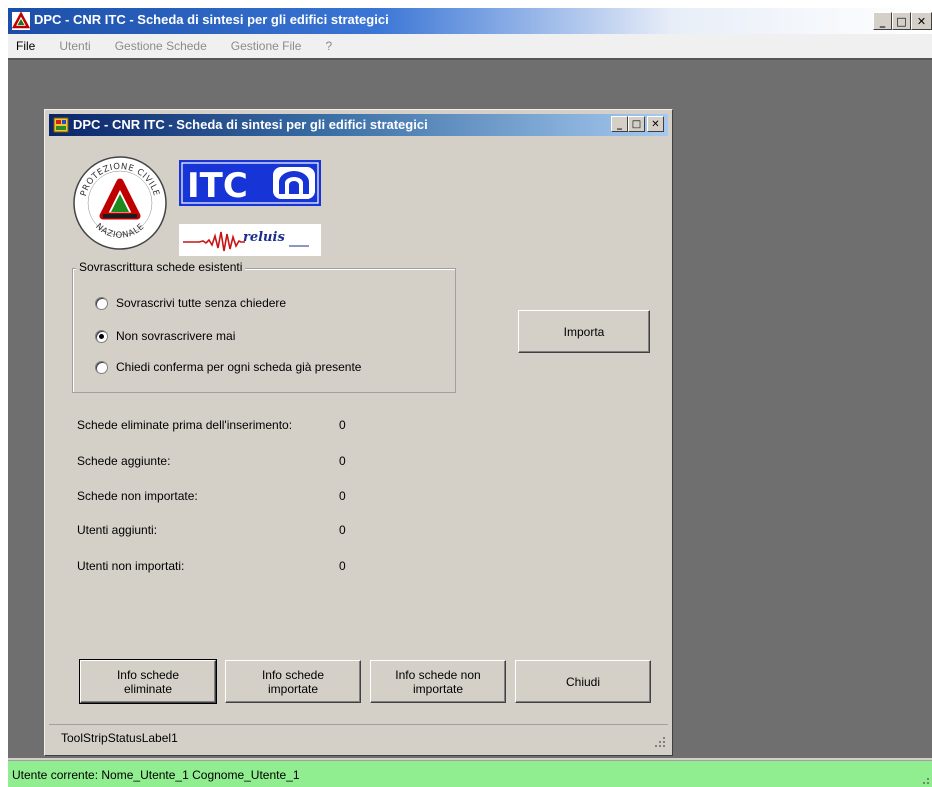  What do you see at coordinates (201, 303) in the screenshot?
I see `radio-overwrite-all-label: Sovrascrivi tutte senza chiedere` at bounding box center [201, 303].